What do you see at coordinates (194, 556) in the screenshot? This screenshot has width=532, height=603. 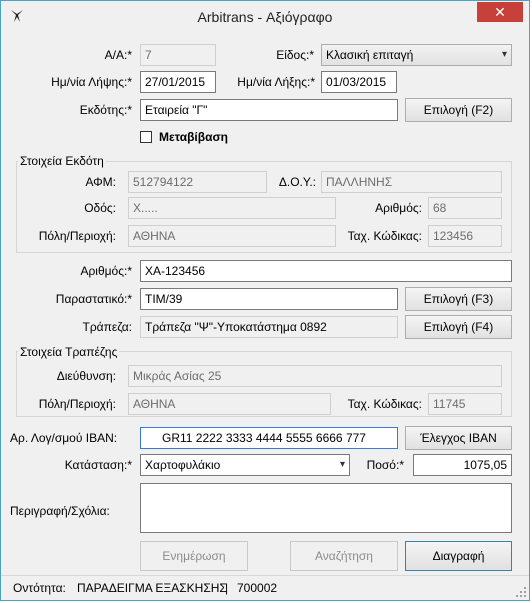 I see `update-button: Ενημέρωση` at bounding box center [194, 556].